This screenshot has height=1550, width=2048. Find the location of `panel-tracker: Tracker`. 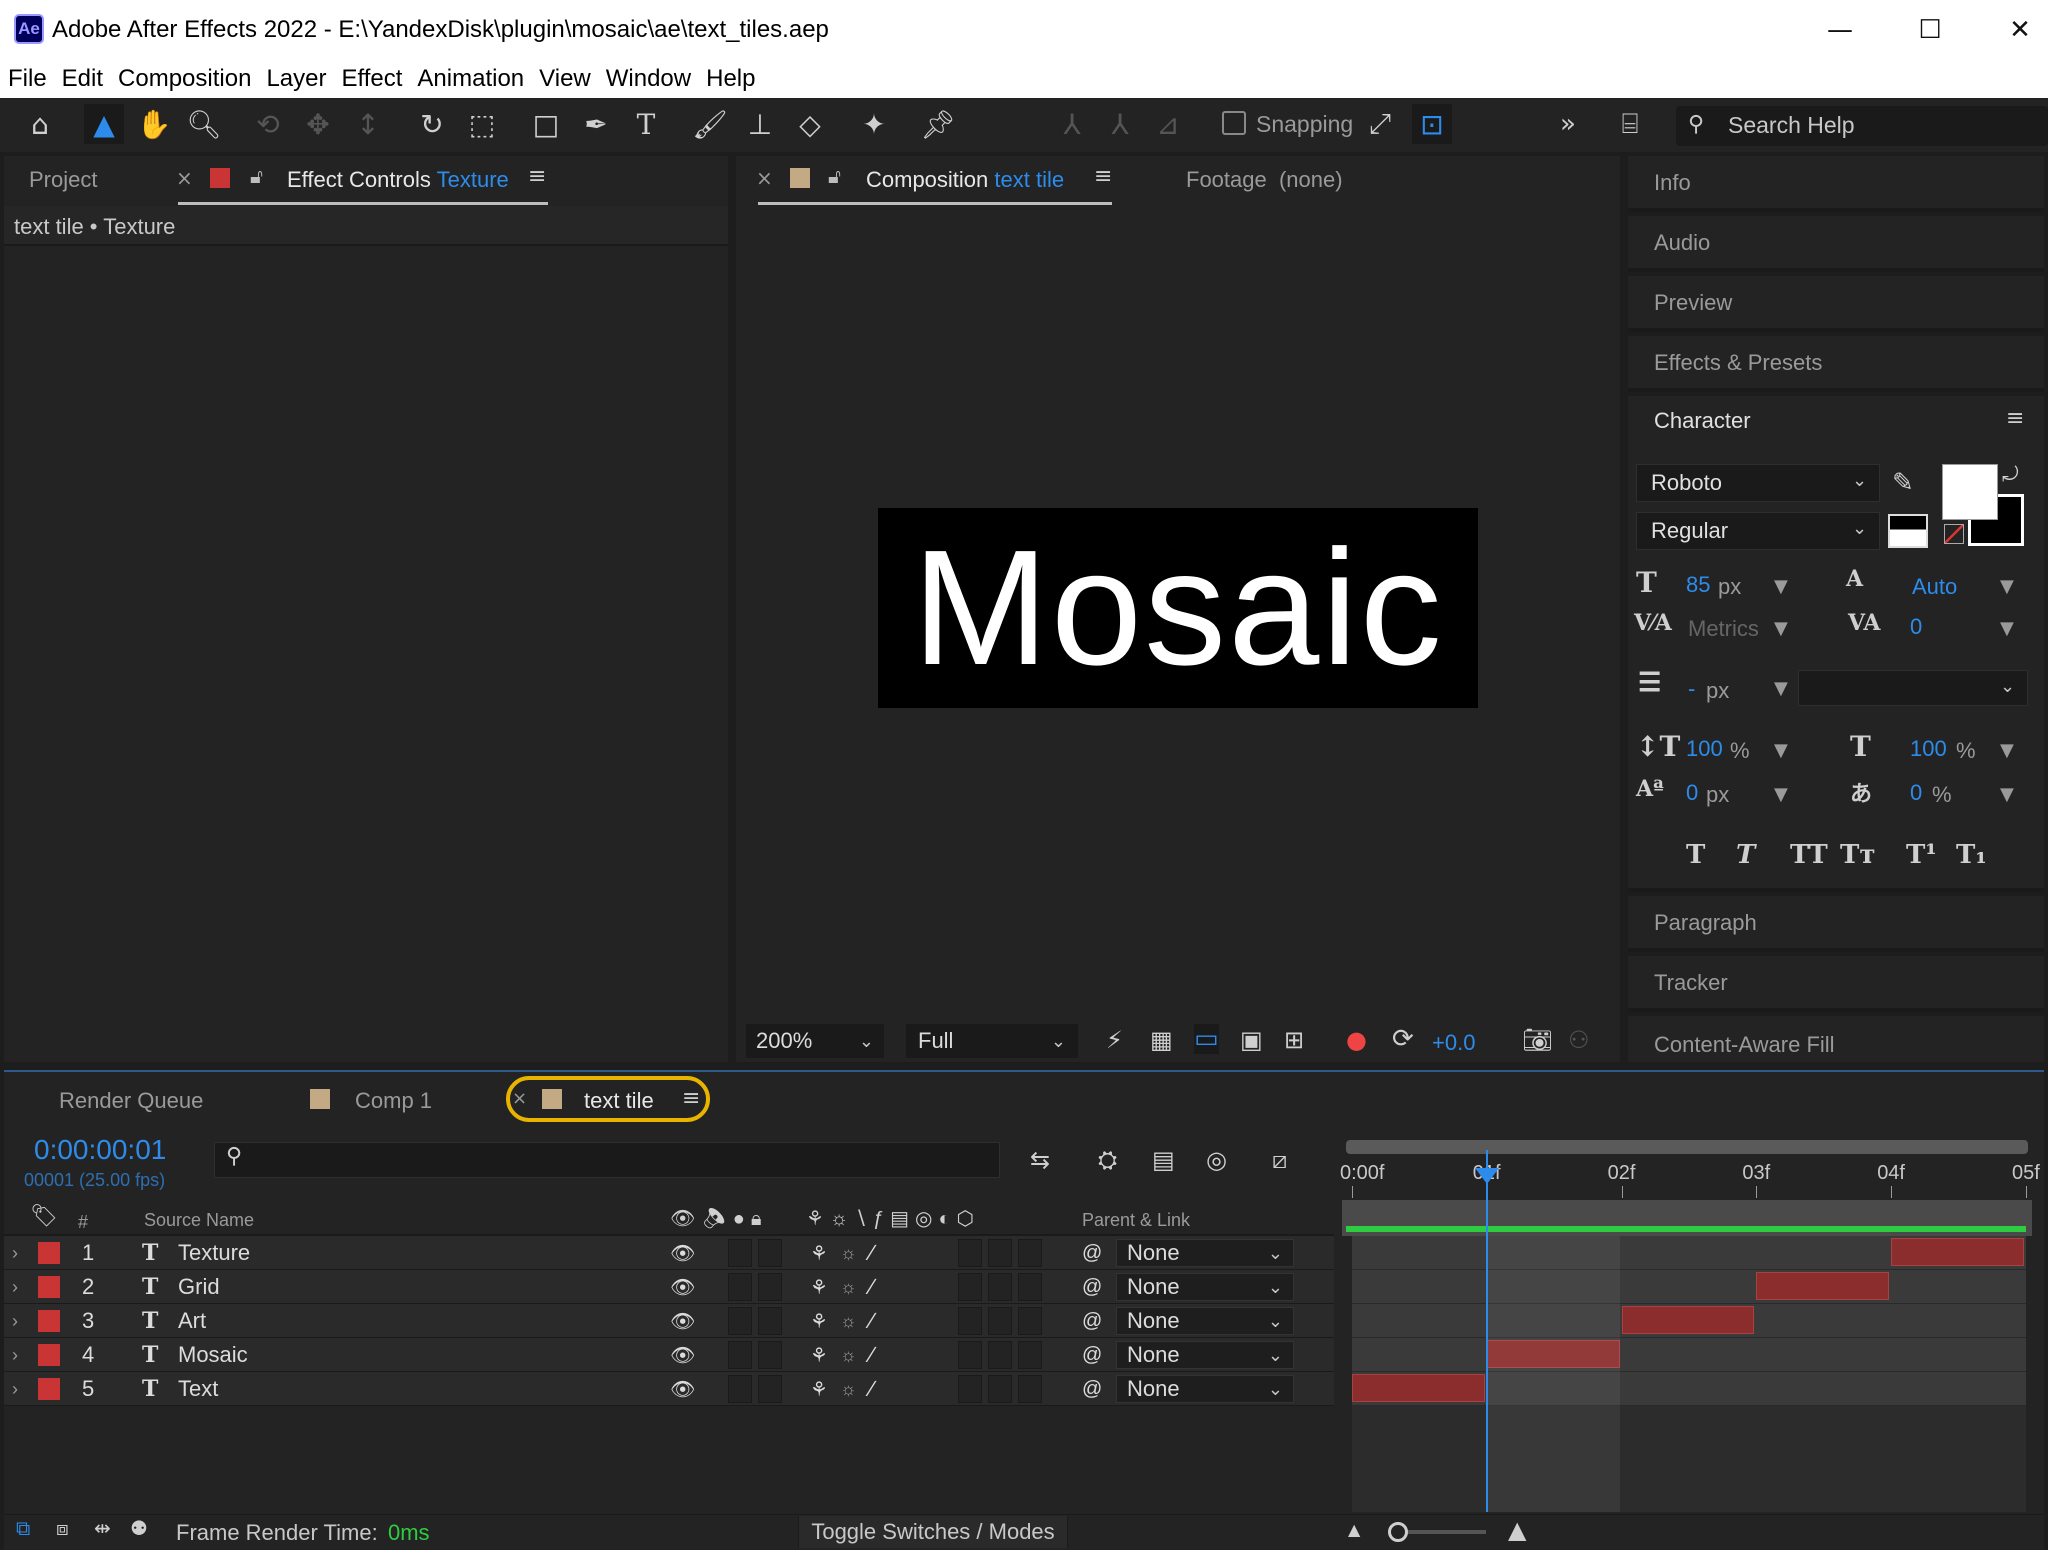

panel-tracker: Tracker is located at coordinates (1836, 984).